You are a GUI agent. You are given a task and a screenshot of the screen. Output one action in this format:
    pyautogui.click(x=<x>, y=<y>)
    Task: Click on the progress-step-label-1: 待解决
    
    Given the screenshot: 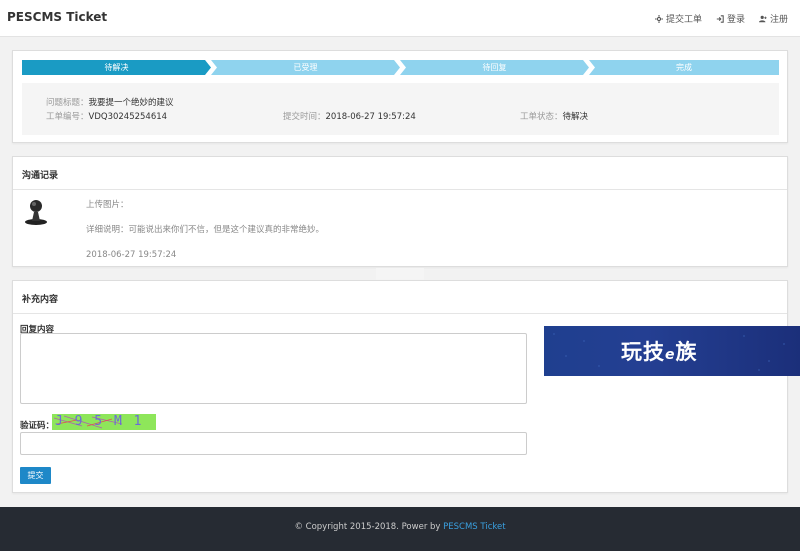 What is the action you would take?
    pyautogui.click(x=116, y=67)
    